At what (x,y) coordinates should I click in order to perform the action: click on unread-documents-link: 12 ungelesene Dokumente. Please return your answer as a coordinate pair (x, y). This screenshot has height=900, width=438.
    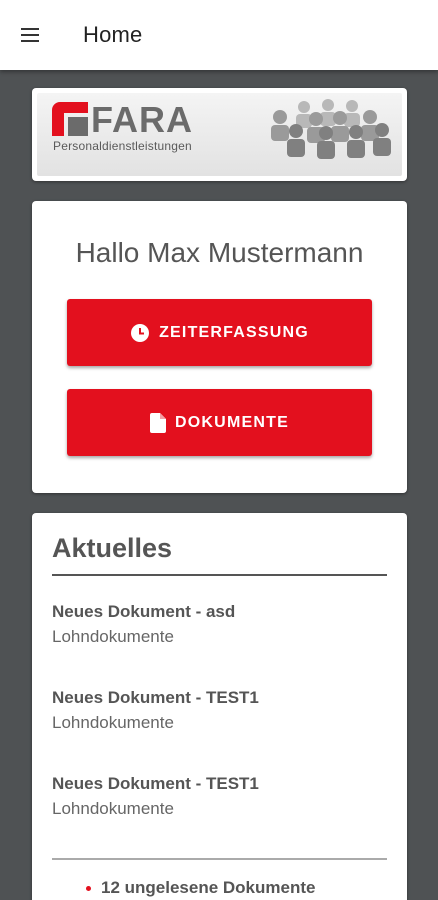
    Looking at the image, I should click on (236, 888).